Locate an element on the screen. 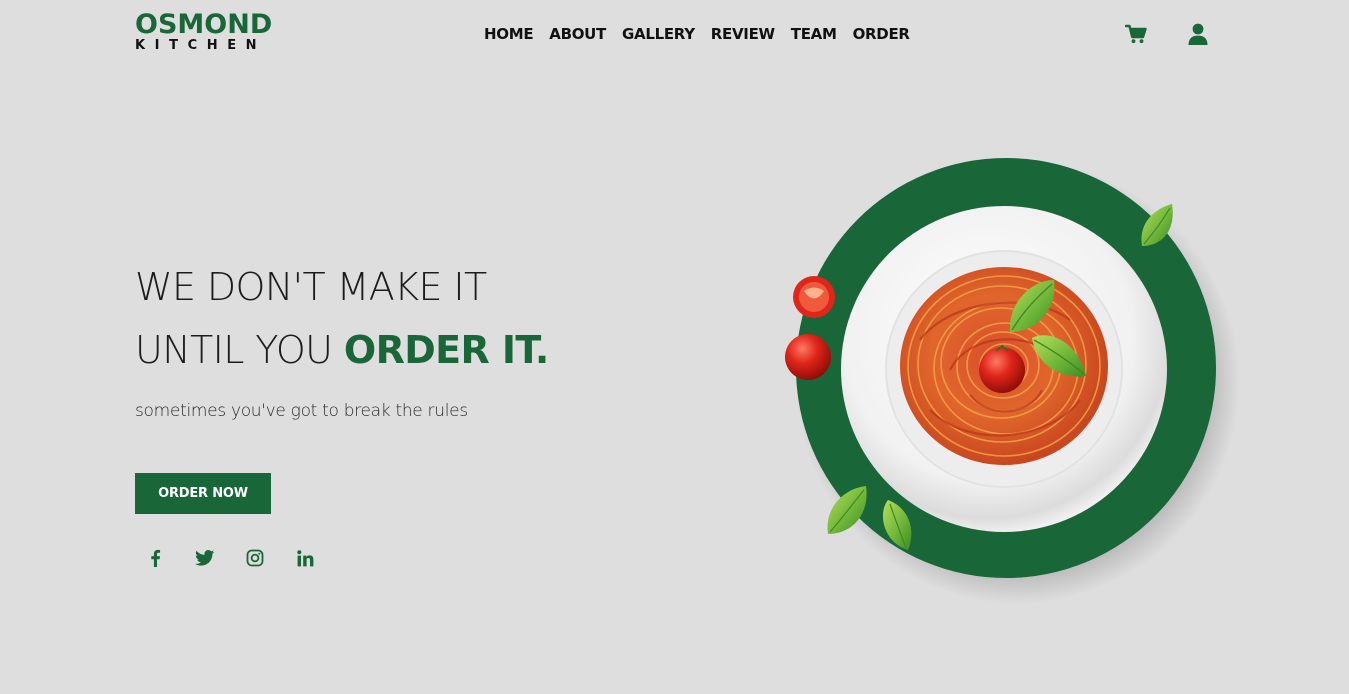 The image size is (1349, 694). order-now-button: ORDER NOW is located at coordinates (203, 493).